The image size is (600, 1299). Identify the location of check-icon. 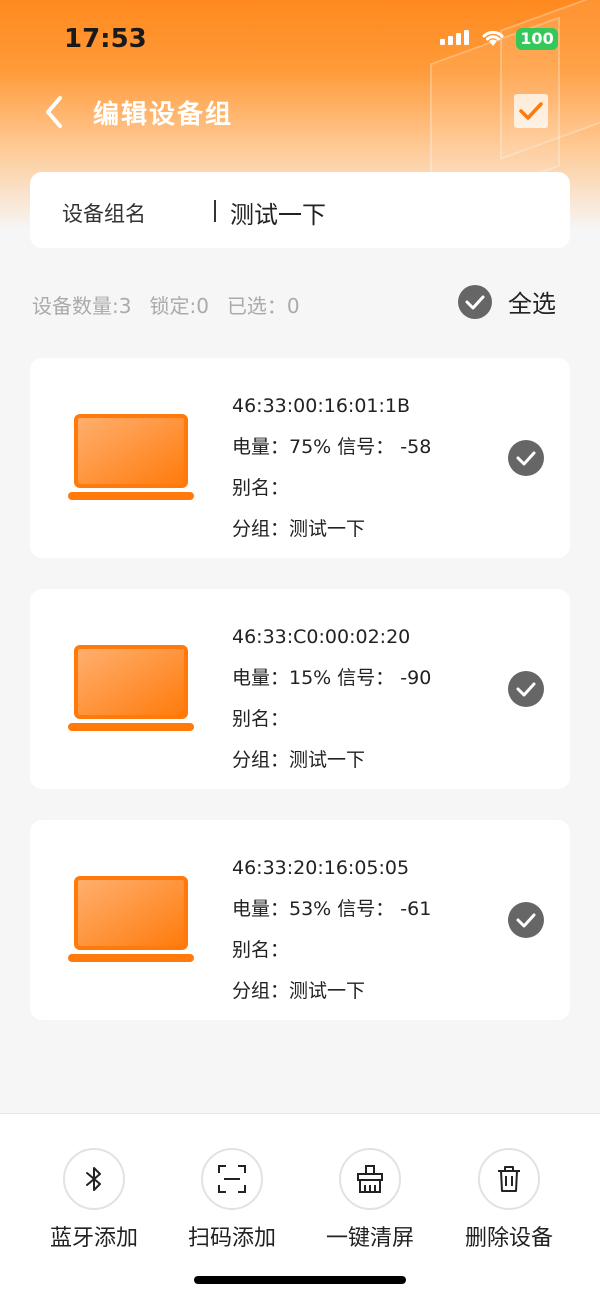
(531, 111).